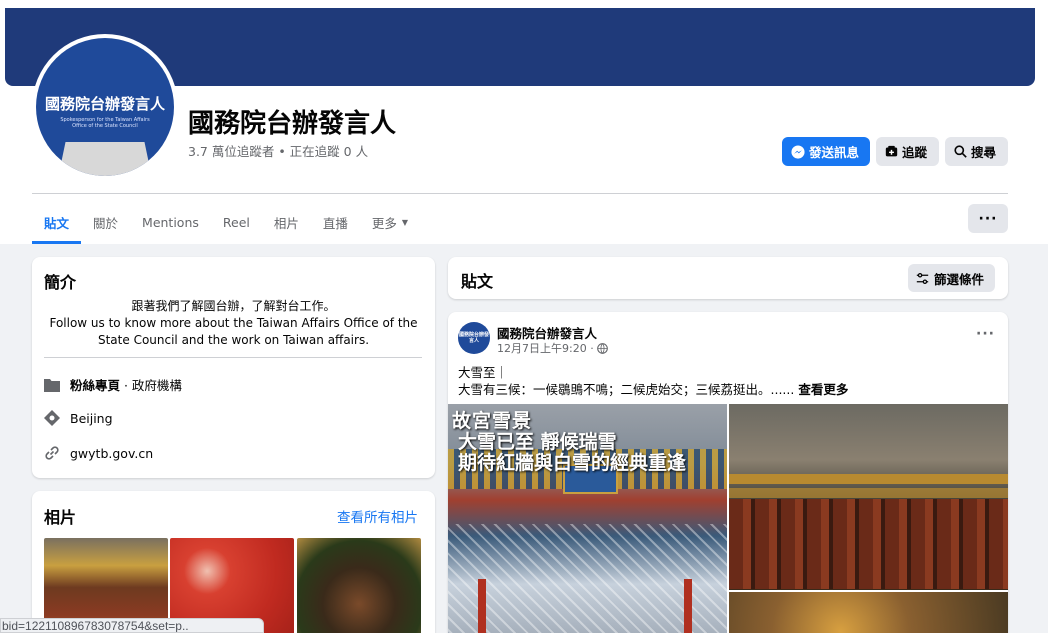 This screenshot has width=1048, height=633. I want to click on tab-label: 關於, so click(106, 223).